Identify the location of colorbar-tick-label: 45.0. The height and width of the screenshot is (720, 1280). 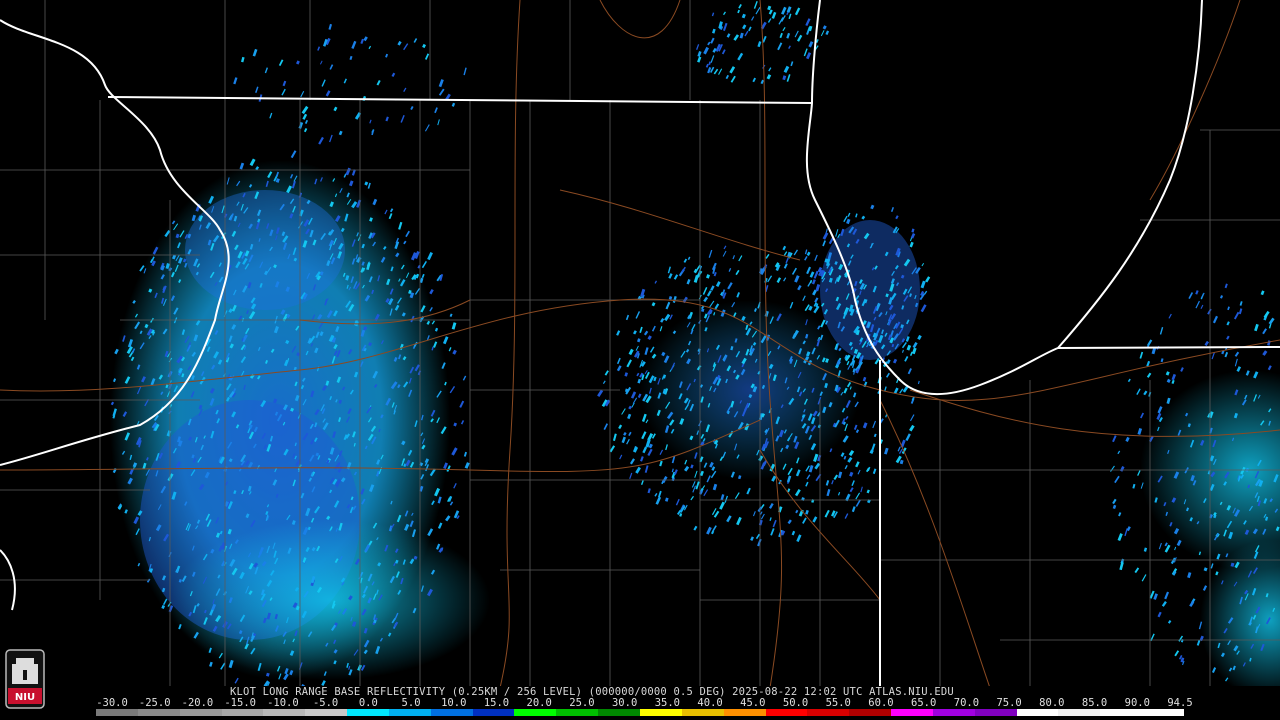
(753, 703).